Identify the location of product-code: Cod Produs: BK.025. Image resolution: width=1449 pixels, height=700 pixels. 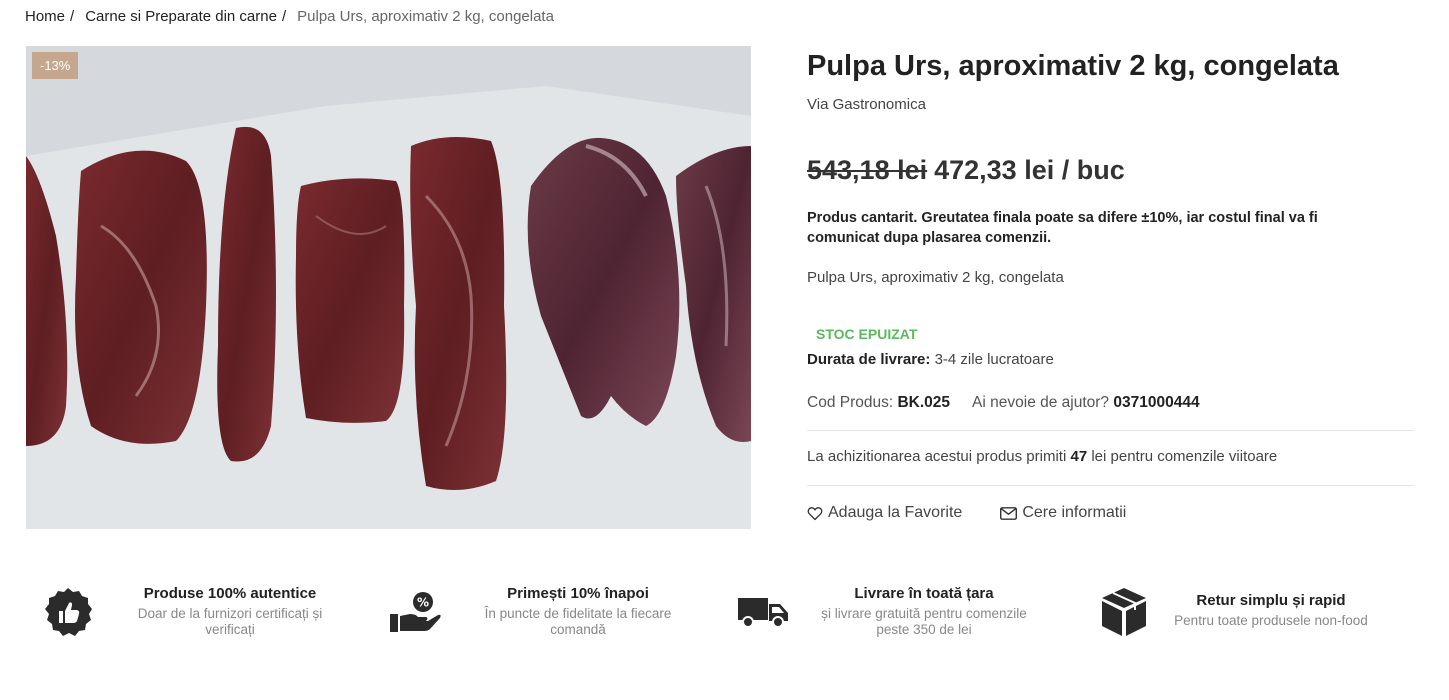
(878, 403).